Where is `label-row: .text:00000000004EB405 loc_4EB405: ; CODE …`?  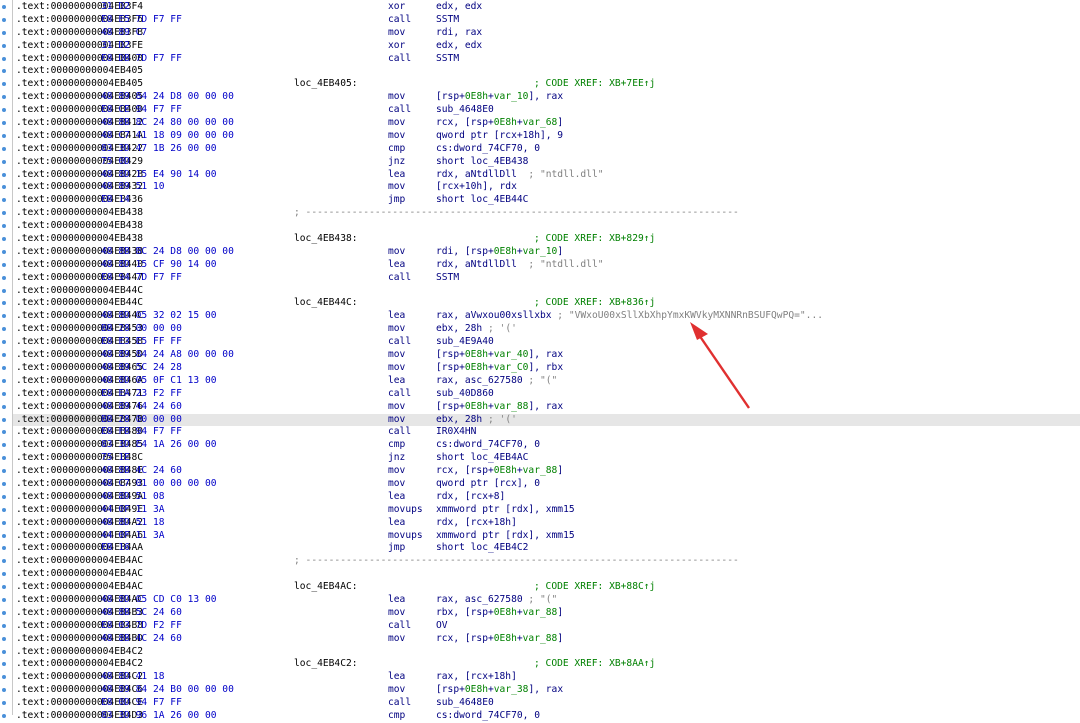 label-row: .text:00000000004EB405 loc_4EB405: ; CODE … is located at coordinates (541, 84).